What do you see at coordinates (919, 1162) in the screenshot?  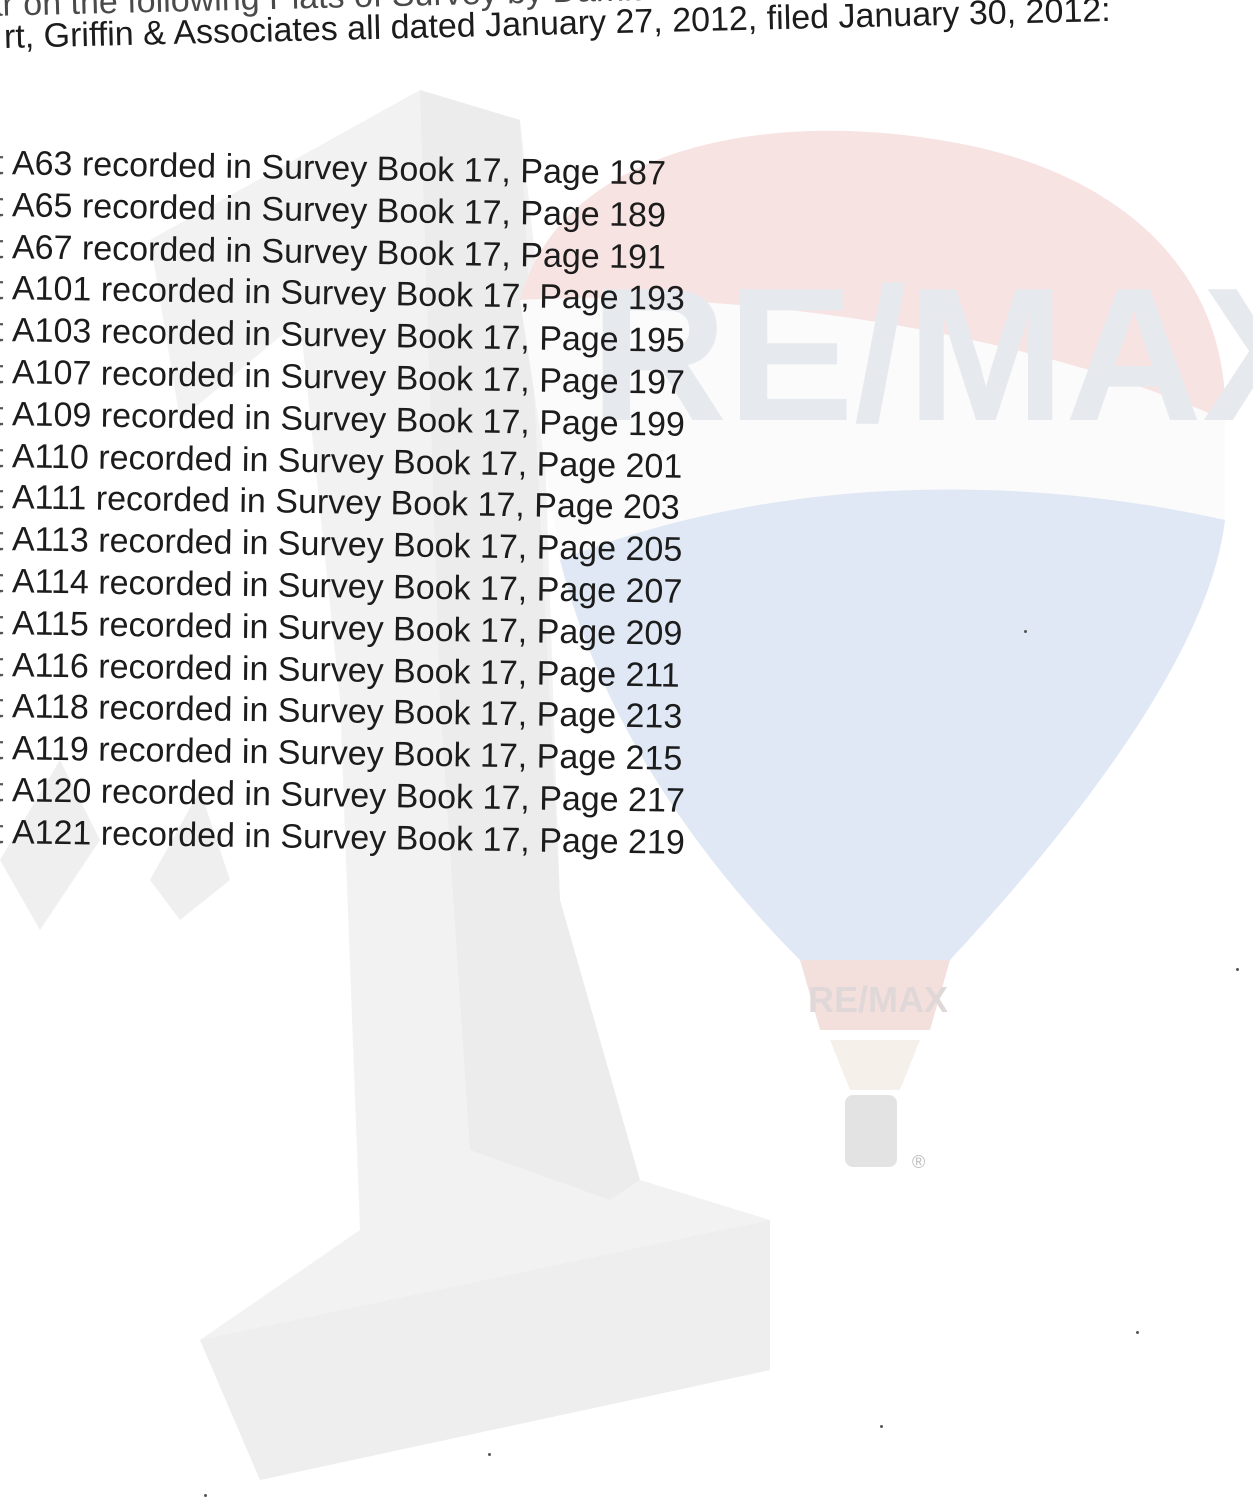 I see `registered-mark: ®` at bounding box center [919, 1162].